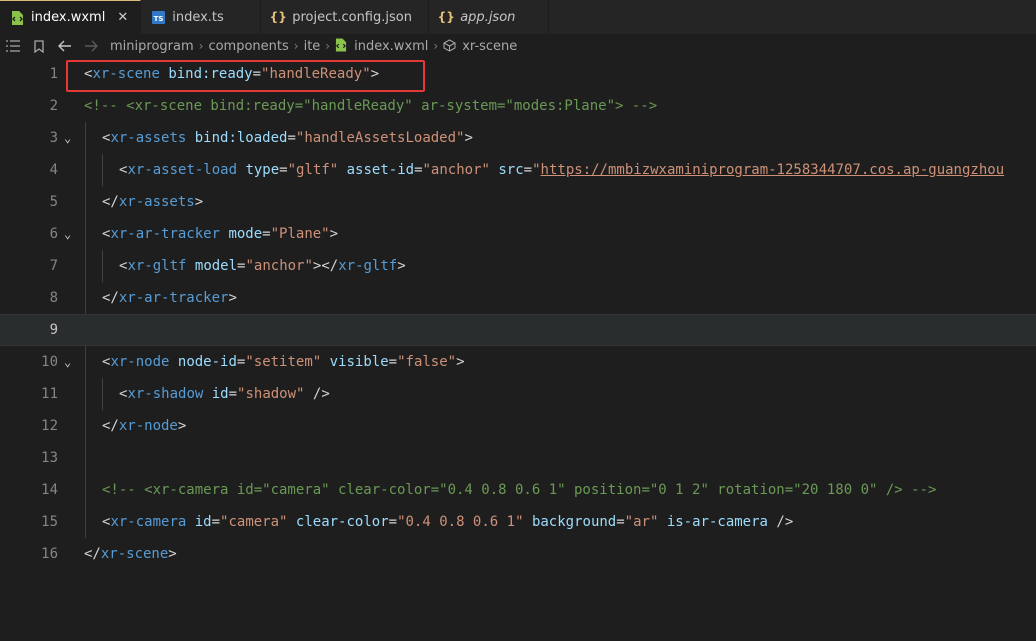 The image size is (1036, 641). Describe the element at coordinates (53, 106) in the screenshot. I see `line-number: 2` at that location.